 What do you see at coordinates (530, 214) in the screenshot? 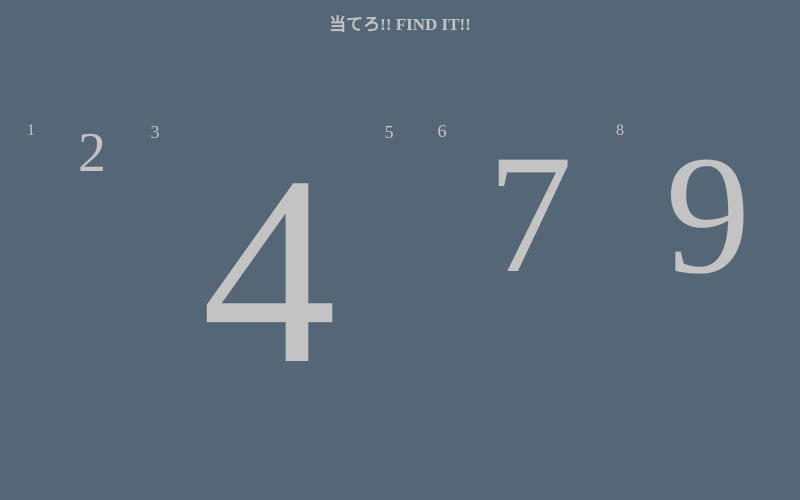
I see `number-7: 7` at bounding box center [530, 214].